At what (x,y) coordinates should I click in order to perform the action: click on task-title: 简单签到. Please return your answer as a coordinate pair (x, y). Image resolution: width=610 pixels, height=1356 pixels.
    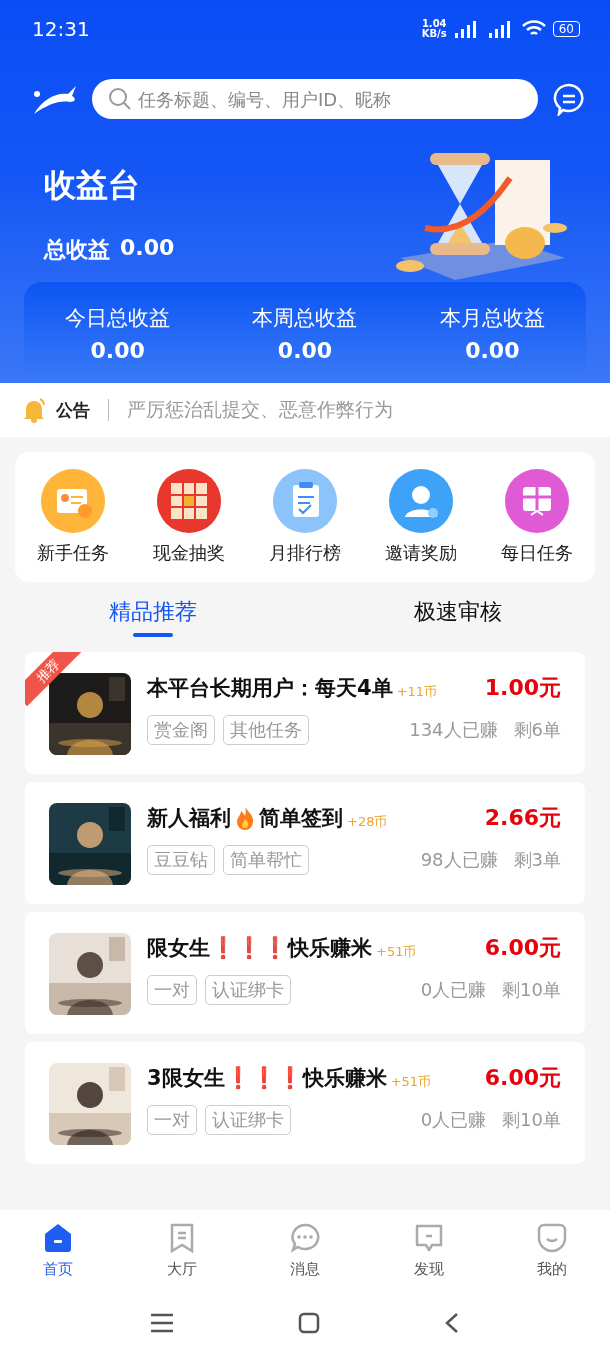
    Looking at the image, I should click on (301, 818).